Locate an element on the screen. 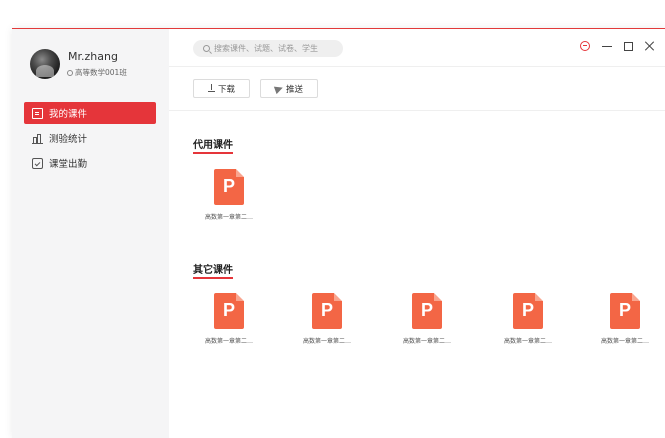 This screenshot has height=438, width=665. toolbar: 下载 推送 is located at coordinates (417, 89).